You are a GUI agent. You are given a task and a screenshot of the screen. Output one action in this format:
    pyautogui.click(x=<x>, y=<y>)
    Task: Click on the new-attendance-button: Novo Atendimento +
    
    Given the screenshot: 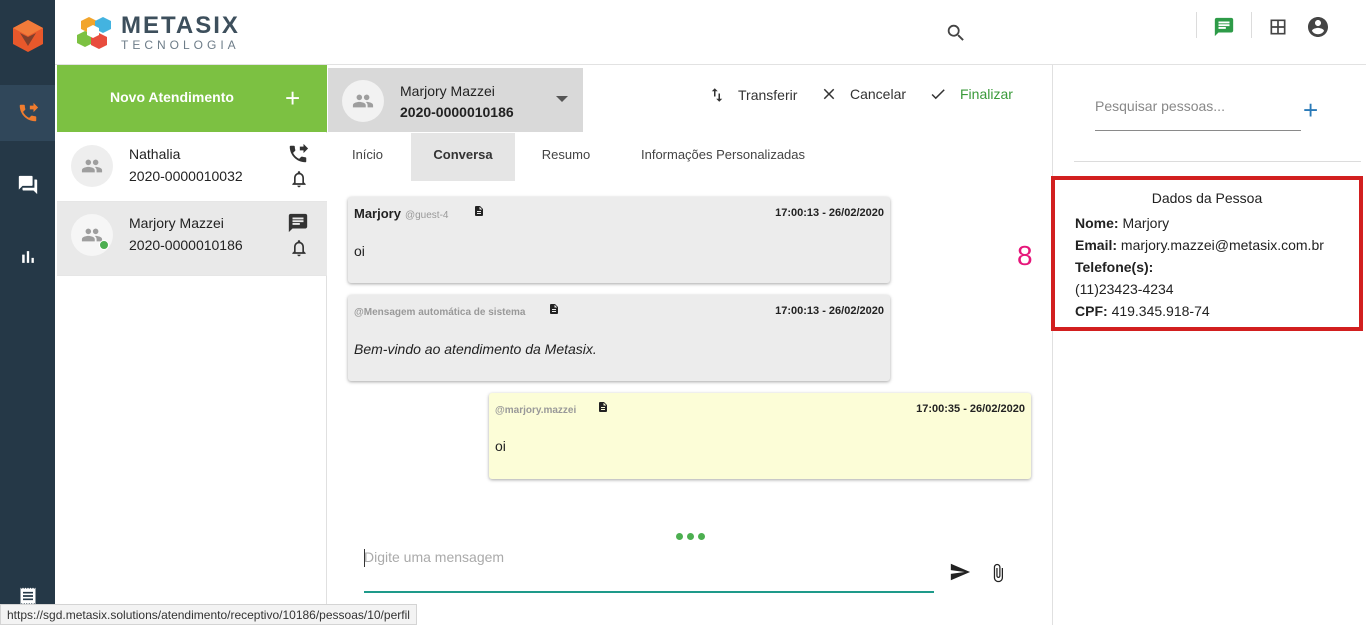 What is the action you would take?
    pyautogui.click(x=192, y=98)
    